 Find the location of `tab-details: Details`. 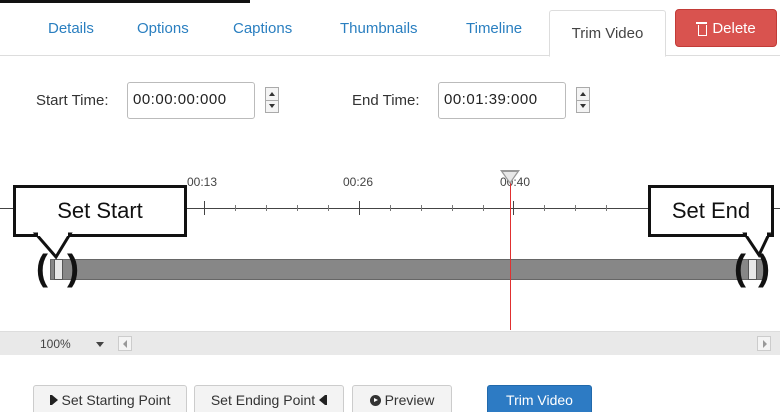

tab-details: Details is located at coordinates (71, 28).